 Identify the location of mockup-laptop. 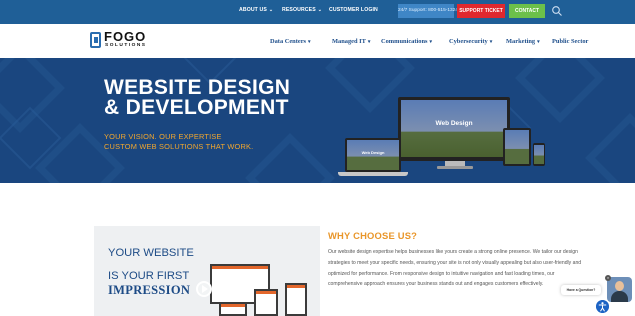
(233, 309).